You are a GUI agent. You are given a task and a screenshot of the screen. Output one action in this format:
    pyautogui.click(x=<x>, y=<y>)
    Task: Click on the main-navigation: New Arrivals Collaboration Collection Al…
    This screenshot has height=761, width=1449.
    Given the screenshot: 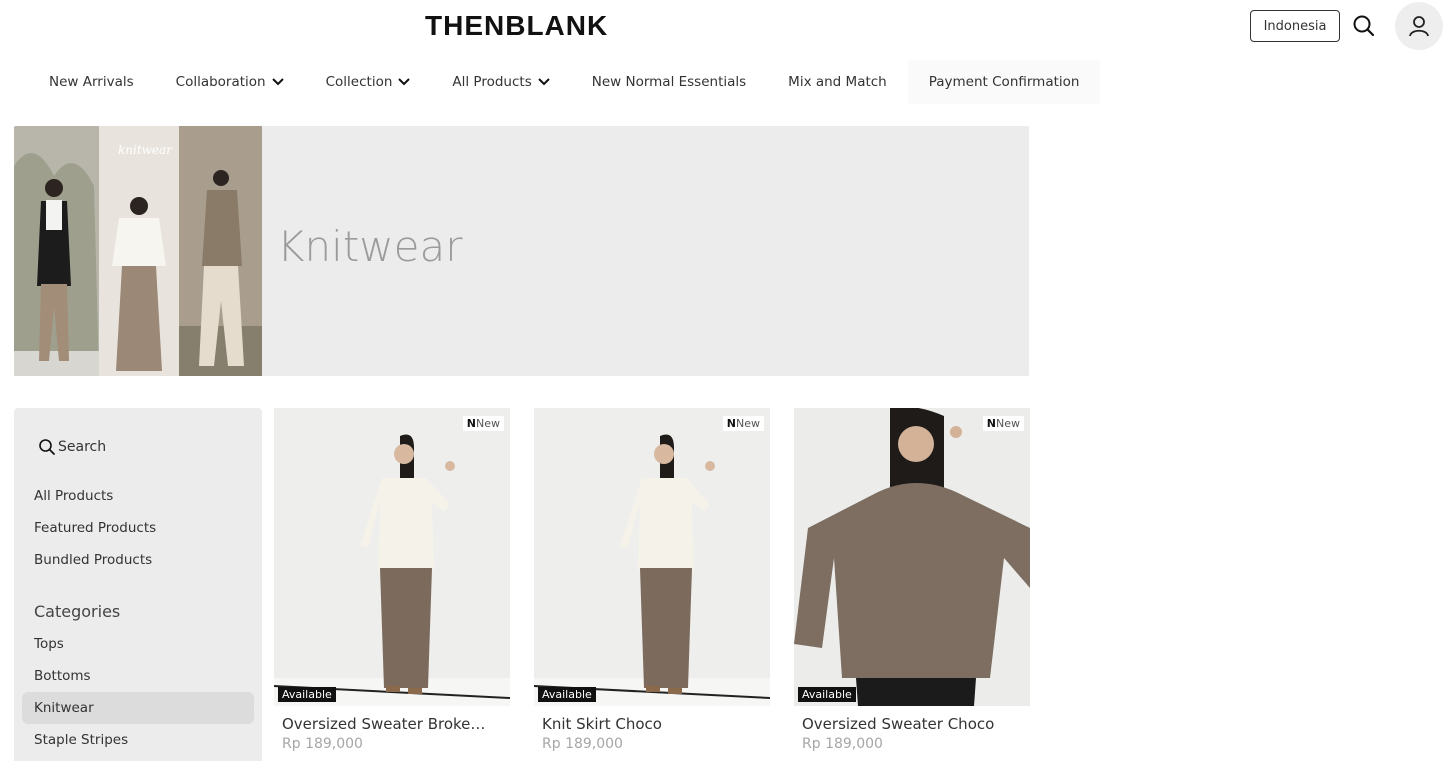 What is the action you would take?
    pyautogui.click(x=564, y=82)
    